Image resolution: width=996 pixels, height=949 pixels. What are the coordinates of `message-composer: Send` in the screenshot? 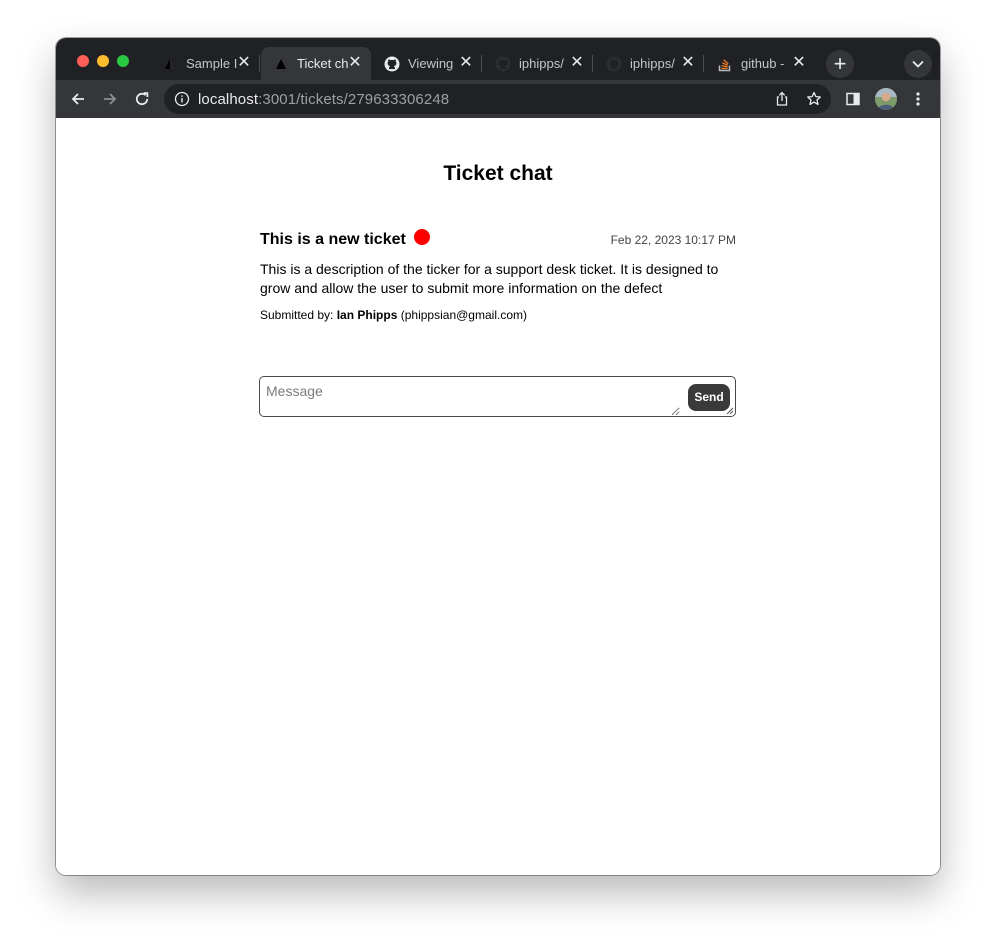 It's located at (497, 396).